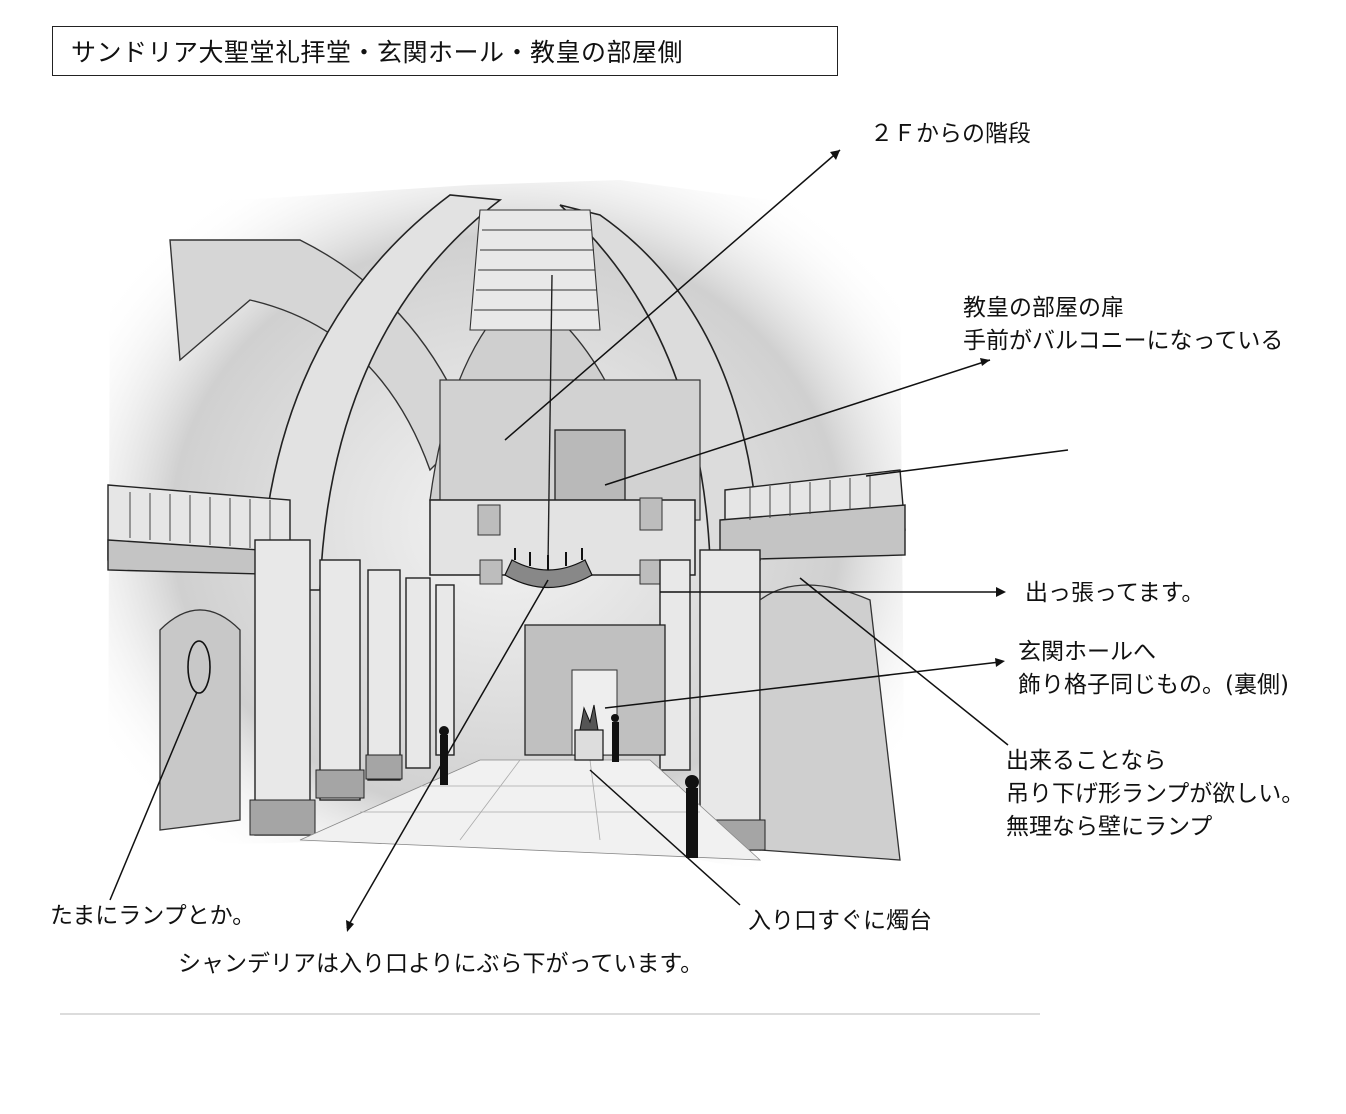 Image resolution: width=1346 pixels, height=1114 pixels. What do you see at coordinates (1043, 308) in the screenshot?
I see `label-pope-door-line1: 教皇の部屋の扉` at bounding box center [1043, 308].